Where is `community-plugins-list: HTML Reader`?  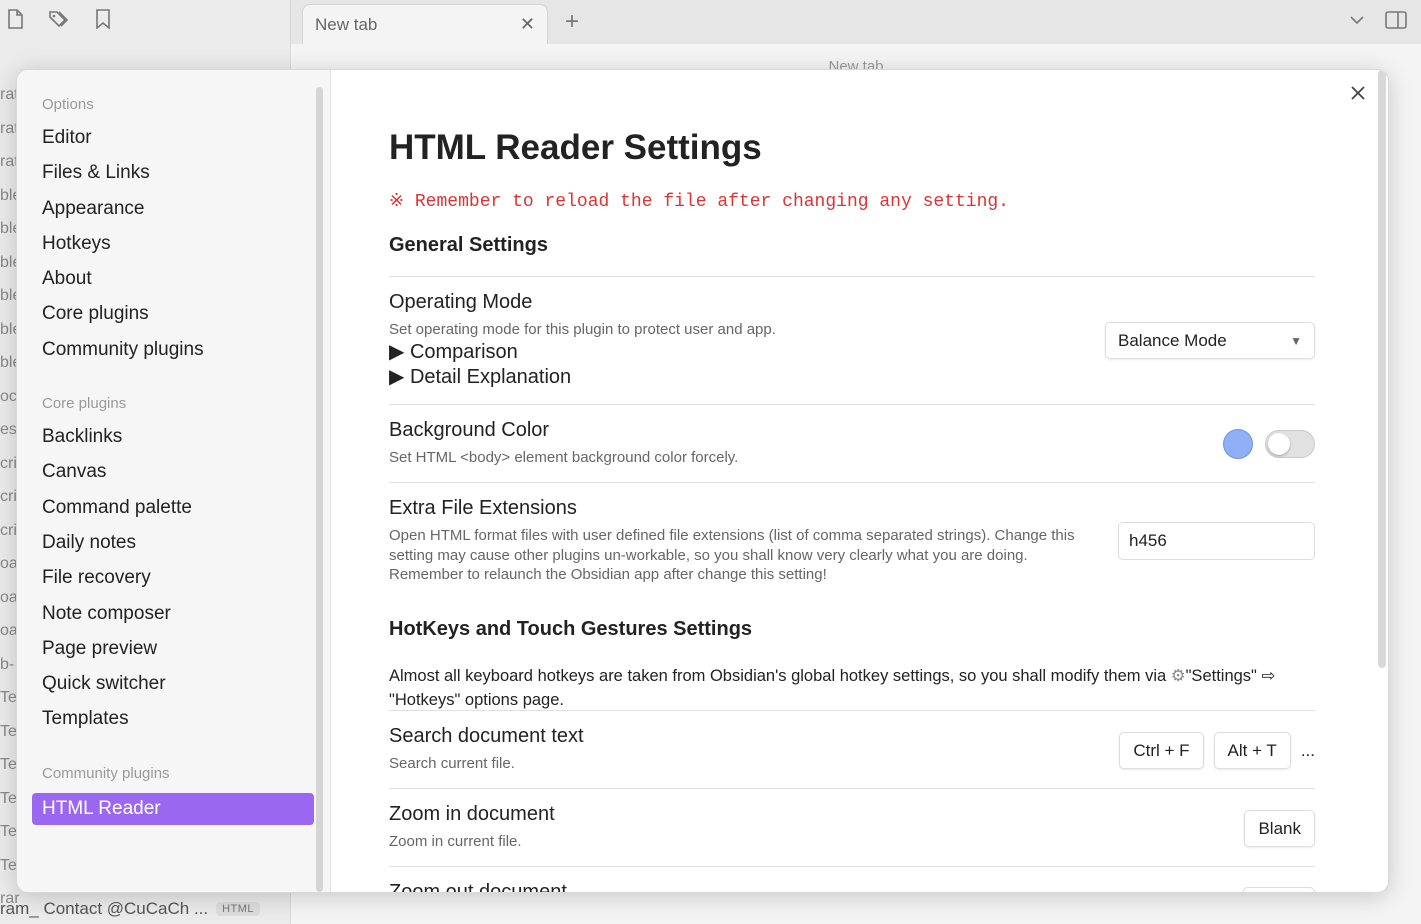 community-plugins-list: HTML Reader is located at coordinates (173, 808).